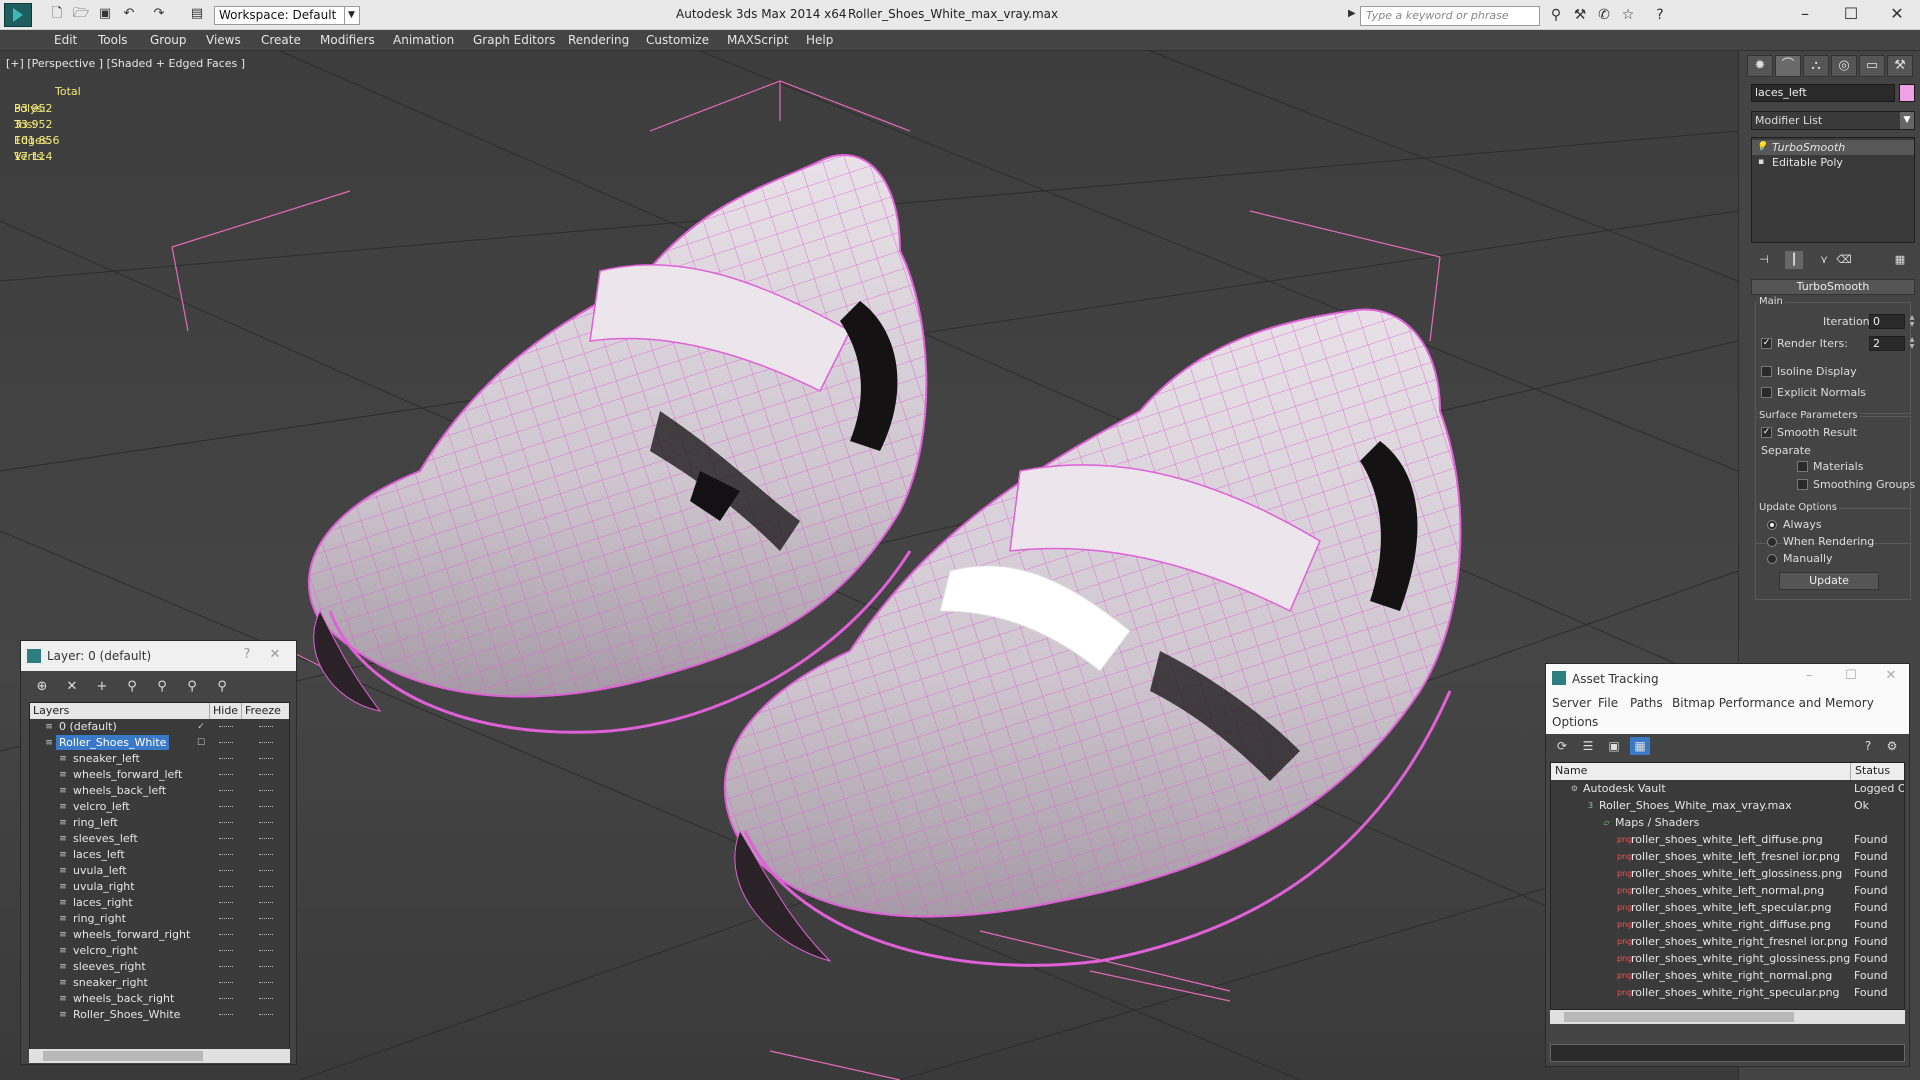 This screenshot has height=1080, width=1920. Describe the element at coordinates (201, 727) in the screenshot. I see `active-layer-check-icon: ✓` at that location.